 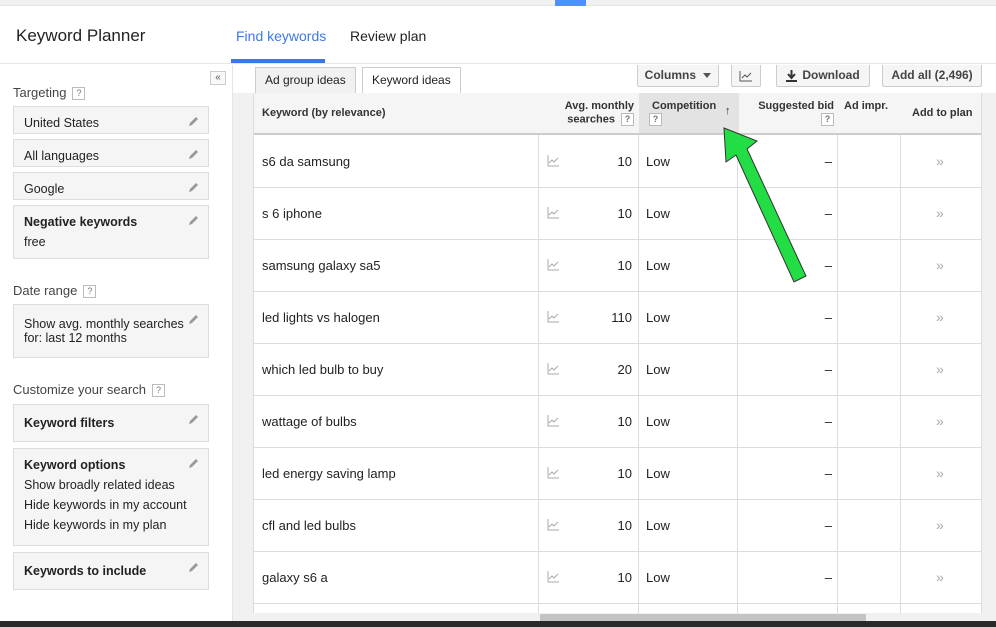 I want to click on language-value: All languages, so click(x=62, y=156).